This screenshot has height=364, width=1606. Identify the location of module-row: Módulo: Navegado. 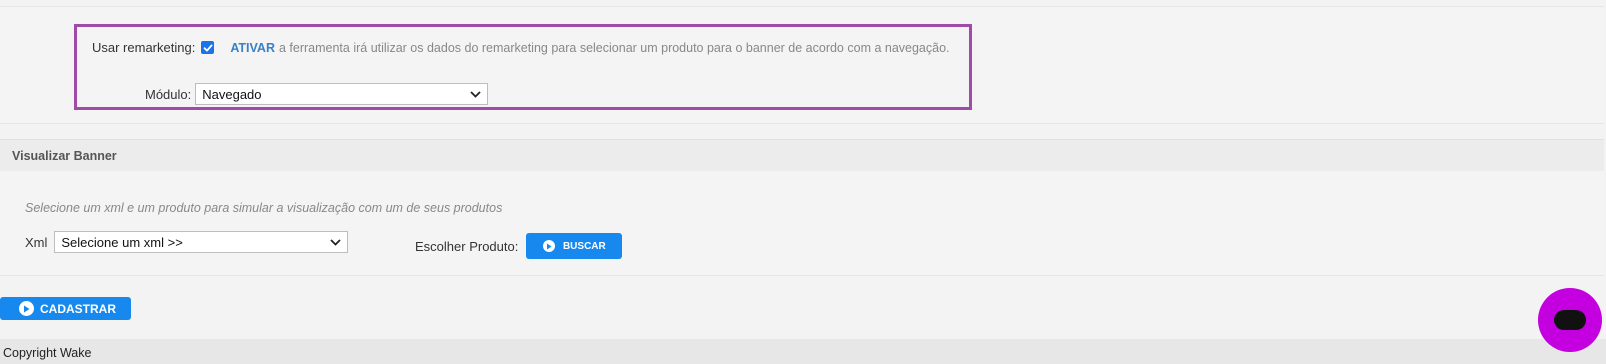
(317, 94).